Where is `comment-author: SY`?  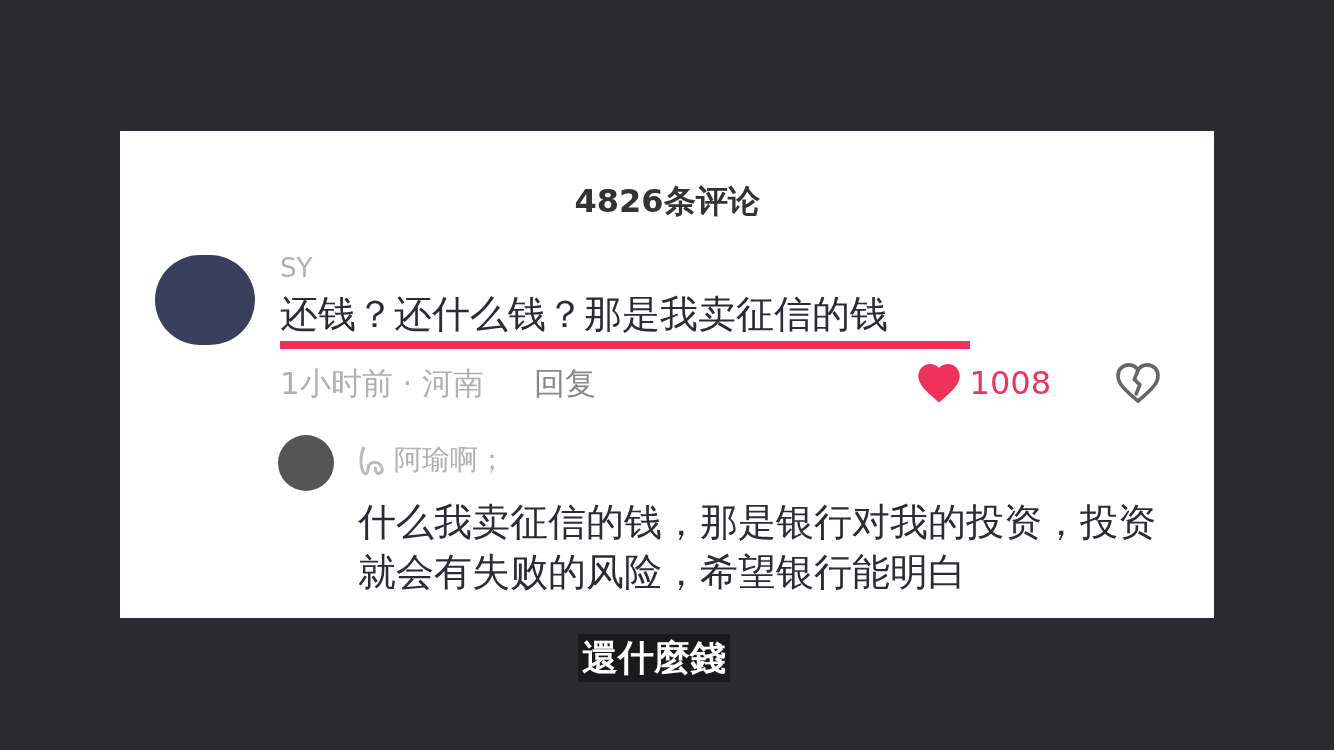
comment-author: SY is located at coordinates (297, 268).